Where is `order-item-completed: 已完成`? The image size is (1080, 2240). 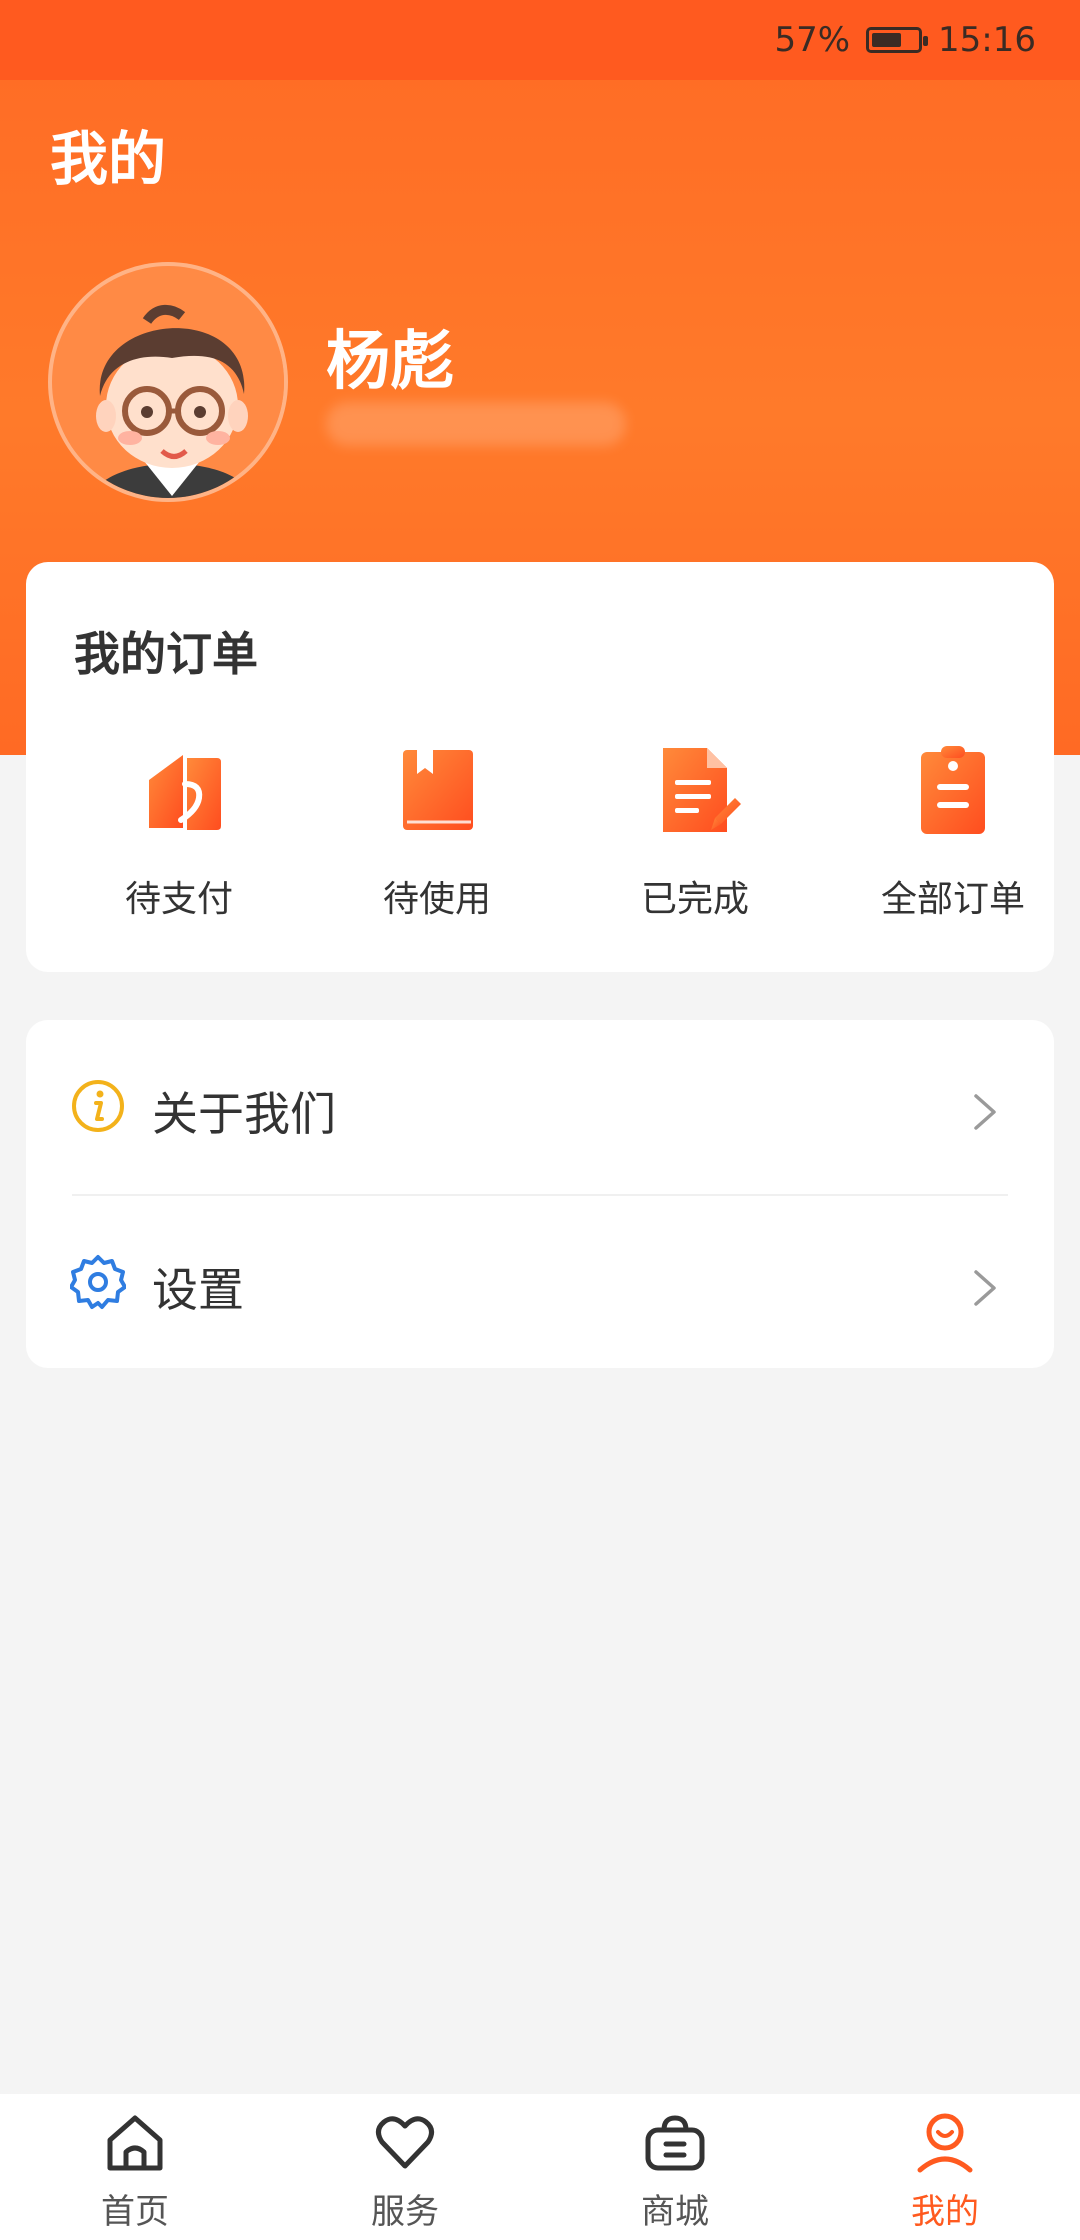
order-item-completed: 已完成 is located at coordinates (695, 831).